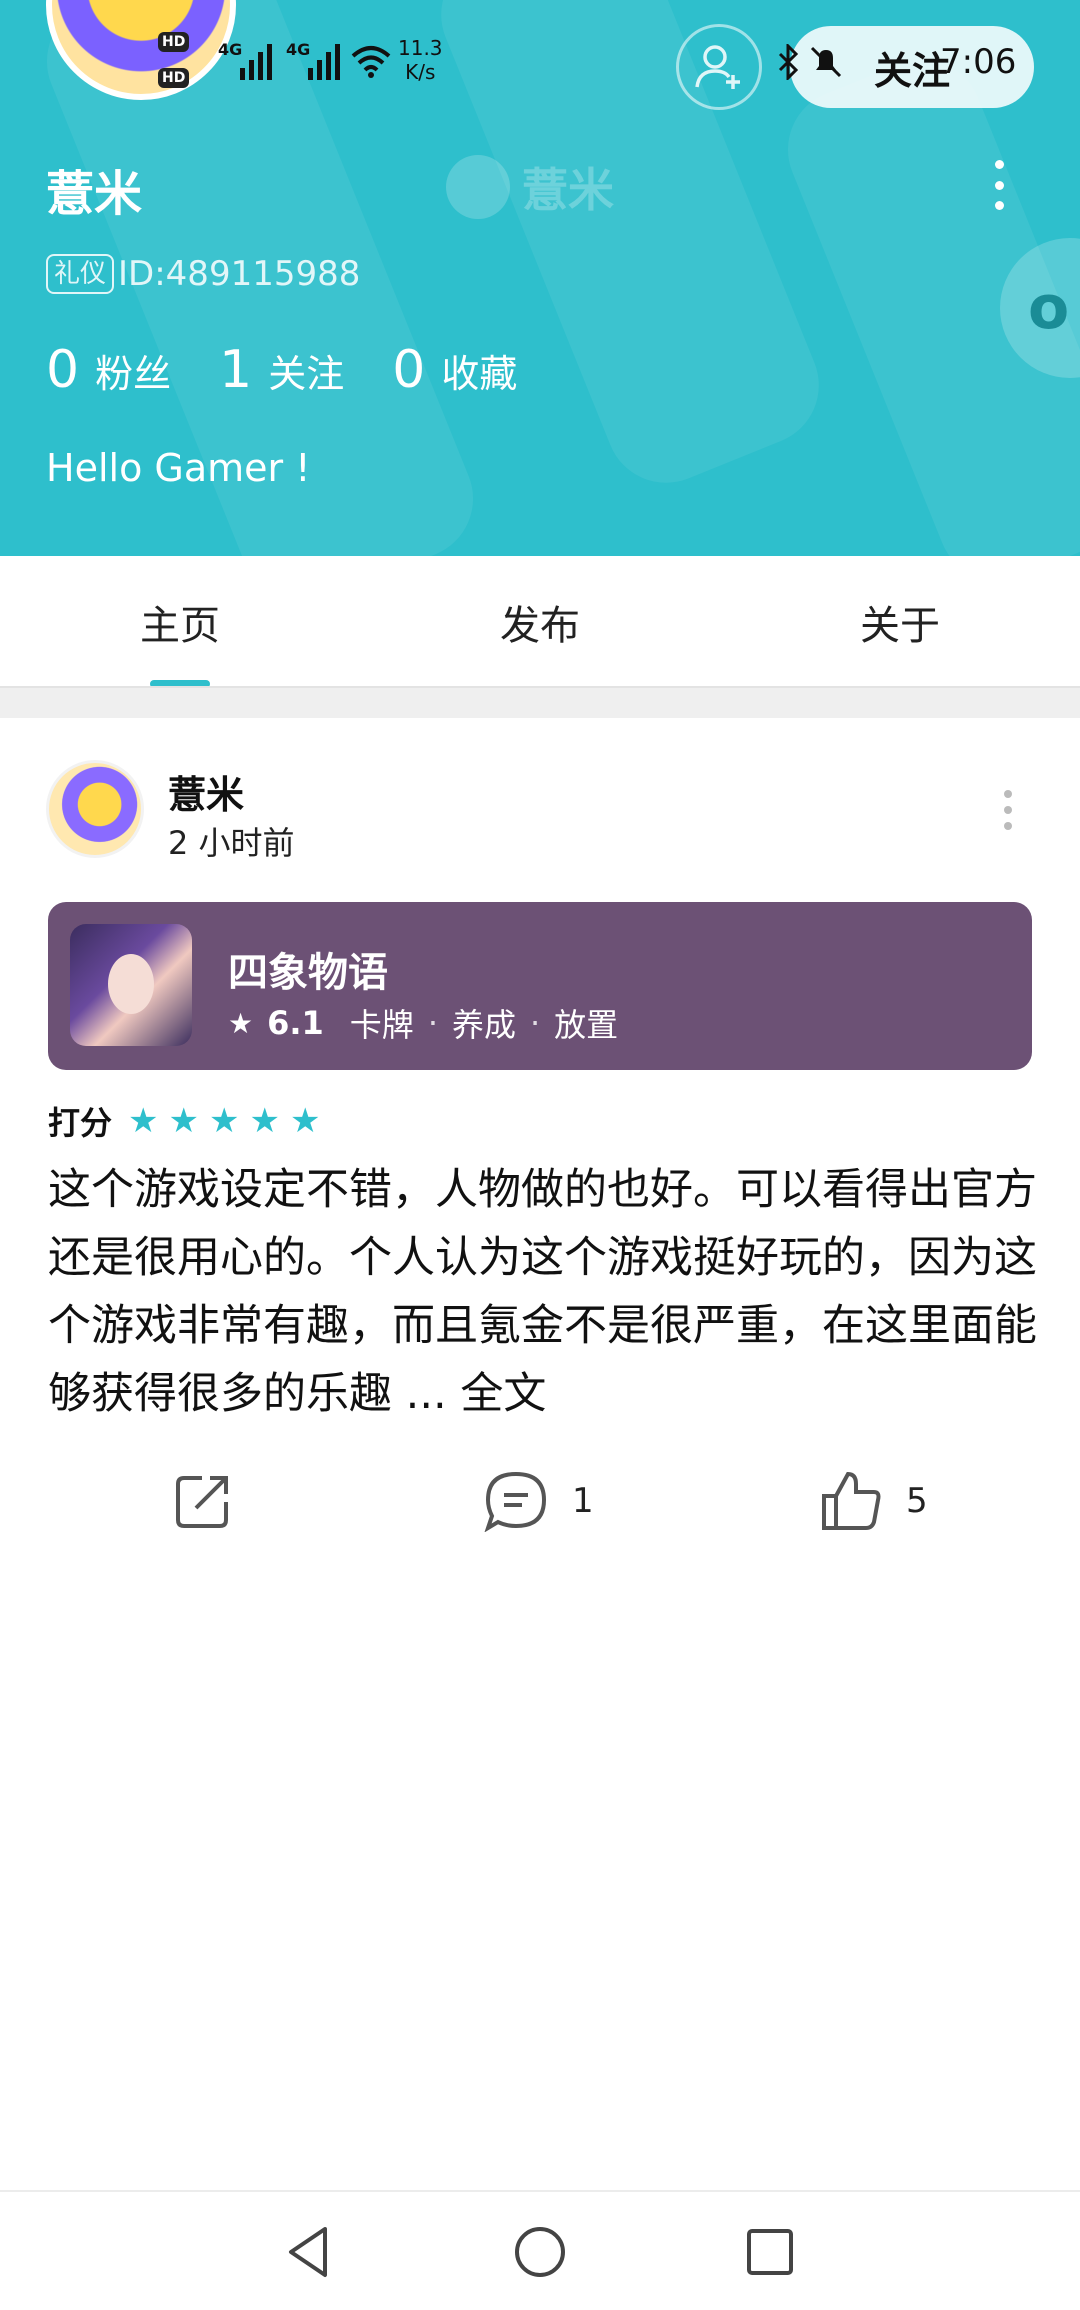 The image size is (1080, 2310). I want to click on home-circle-icon, so click(540, 2252).